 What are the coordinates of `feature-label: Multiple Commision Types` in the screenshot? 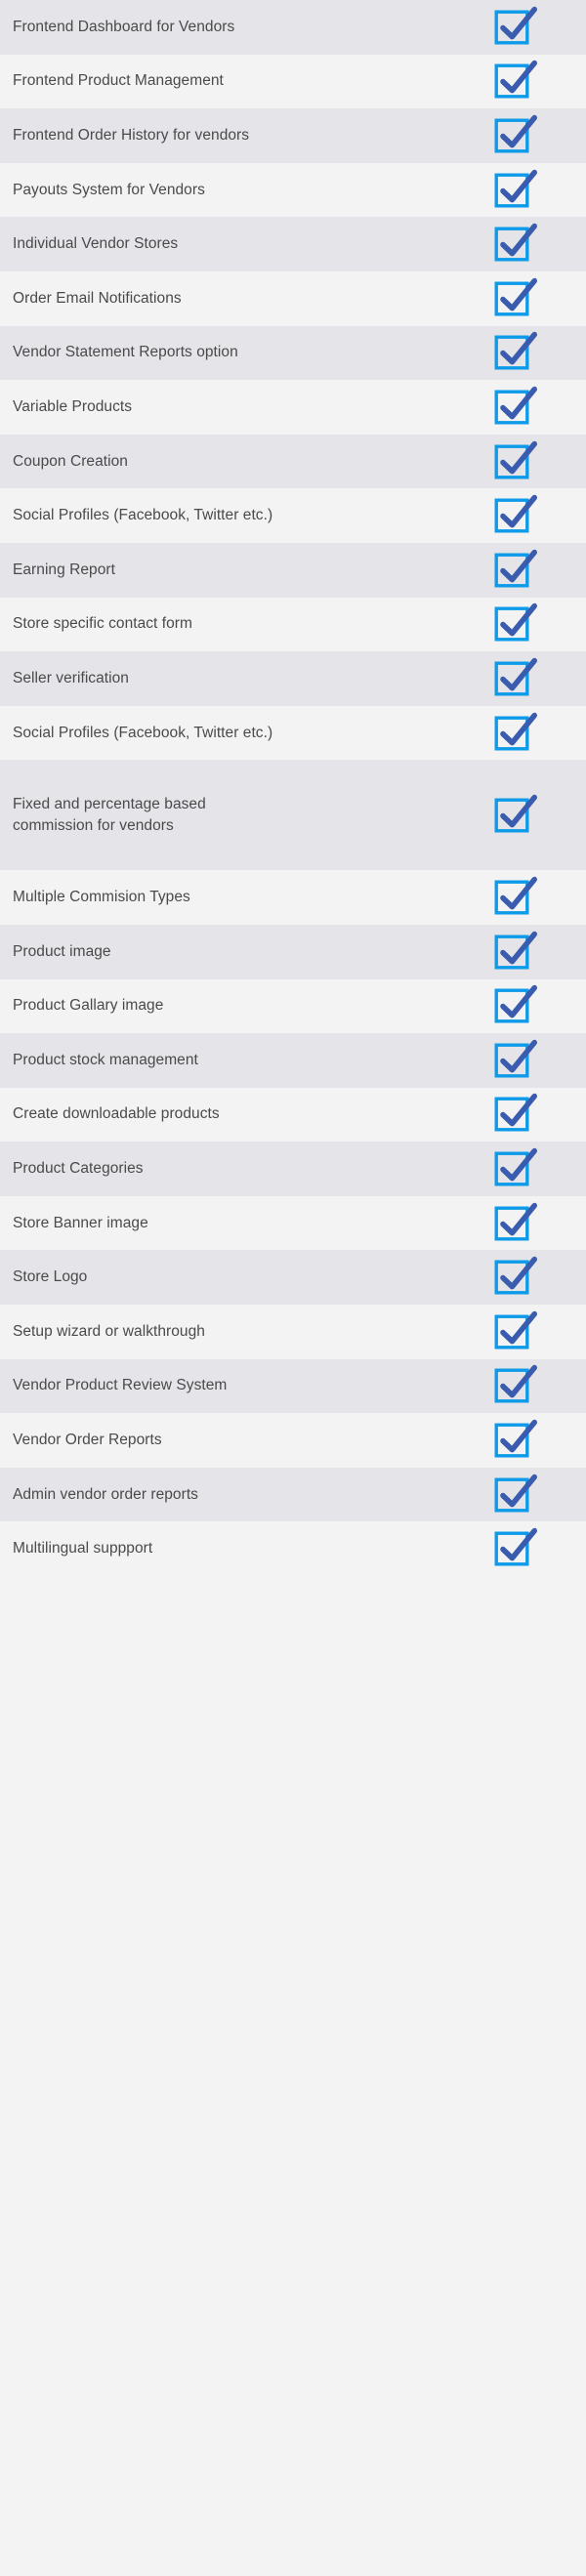 It's located at (101, 897).